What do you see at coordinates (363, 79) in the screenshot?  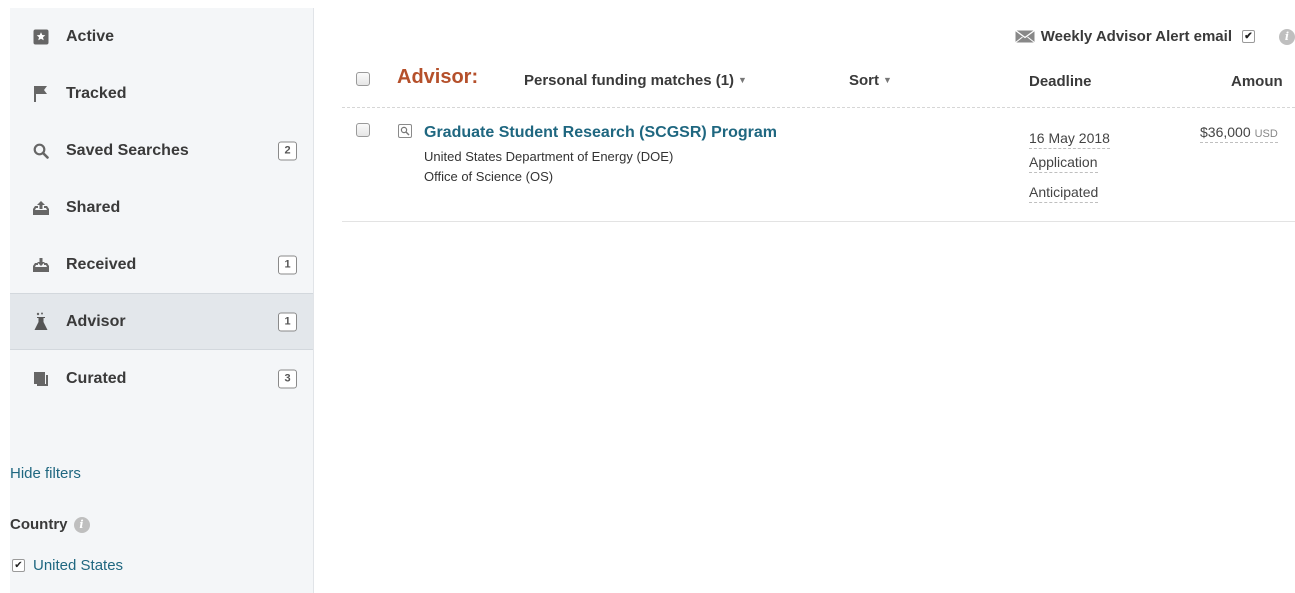 I see `select-all-checkbox` at bounding box center [363, 79].